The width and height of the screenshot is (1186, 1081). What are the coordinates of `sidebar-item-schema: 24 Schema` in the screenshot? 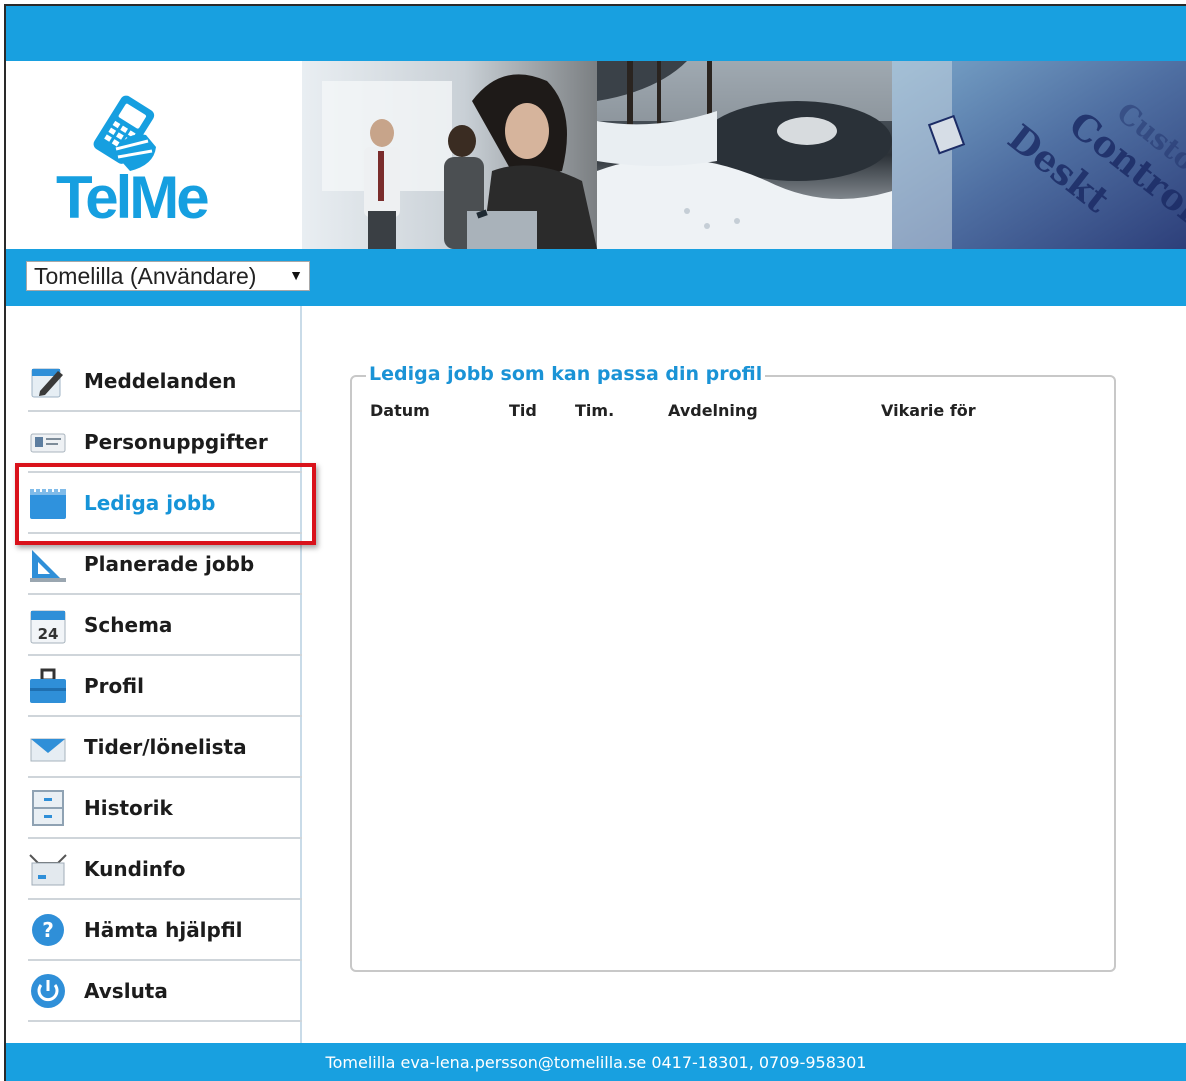 It's located at (165, 625).